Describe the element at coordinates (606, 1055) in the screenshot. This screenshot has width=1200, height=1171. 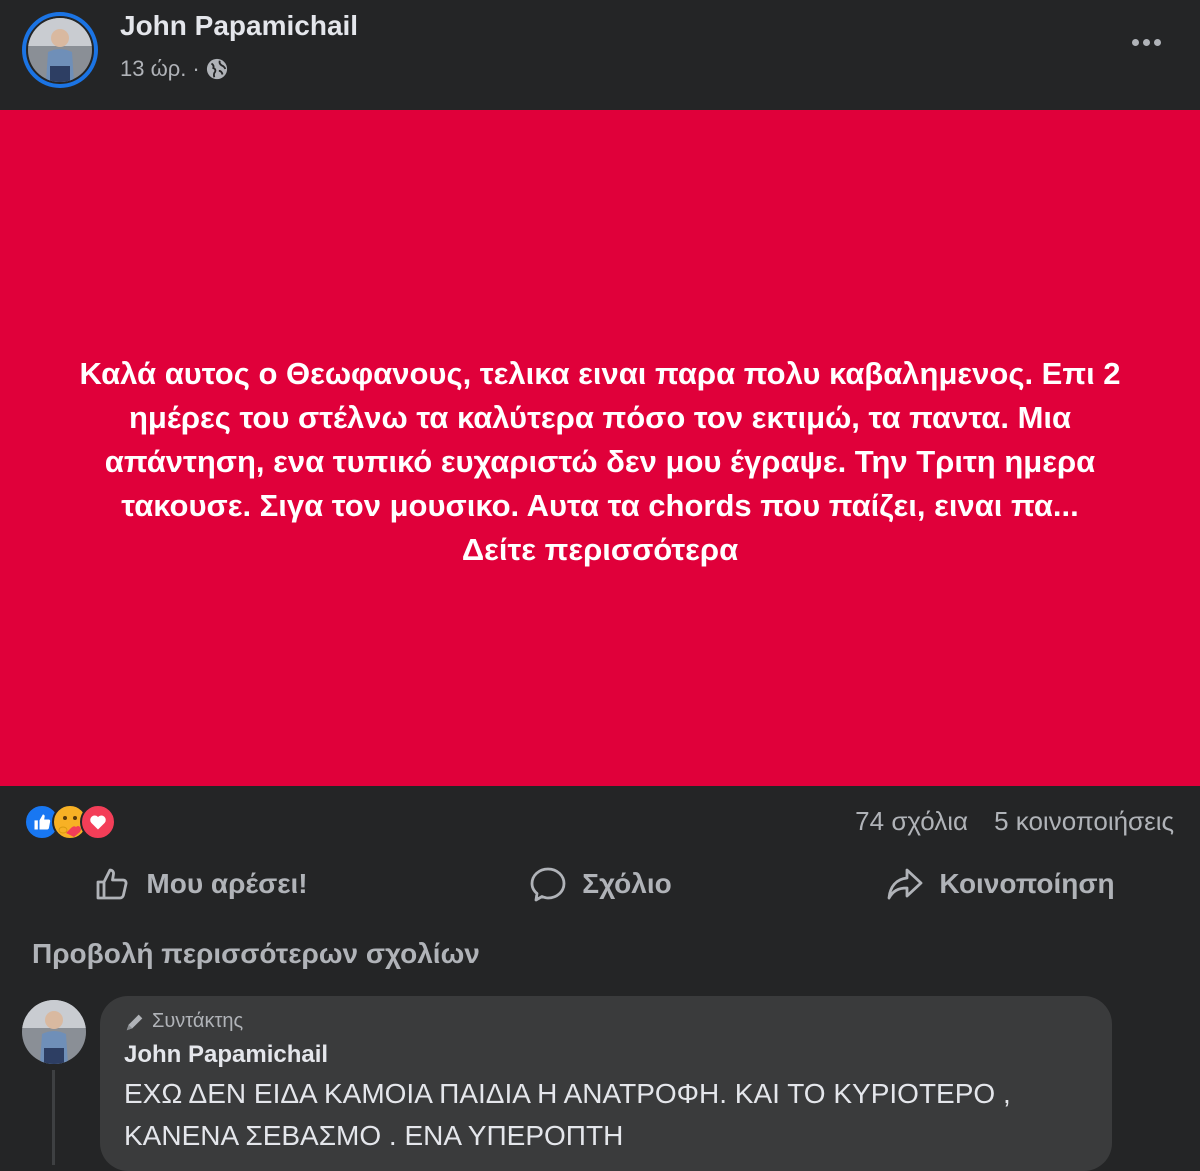
I see `comment-author: John Papamichail` at that location.